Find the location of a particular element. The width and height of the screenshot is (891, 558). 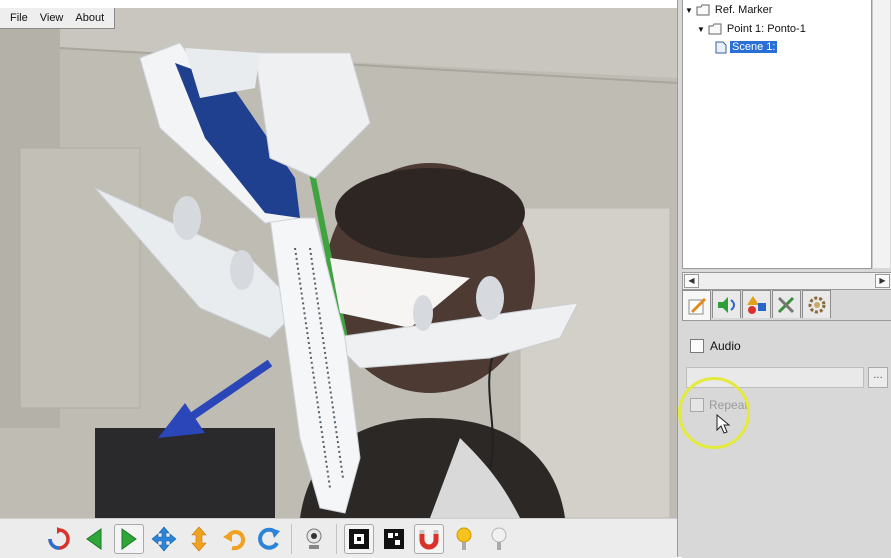

redo-icon is located at coordinates (269, 538).